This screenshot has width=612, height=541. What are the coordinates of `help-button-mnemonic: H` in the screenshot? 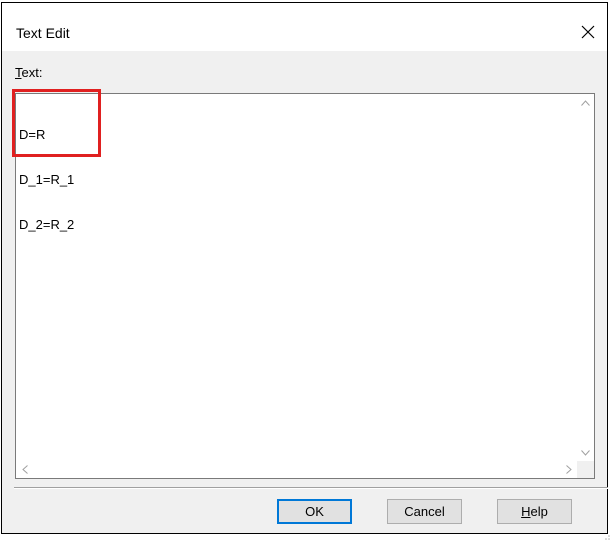 It's located at (526, 511).